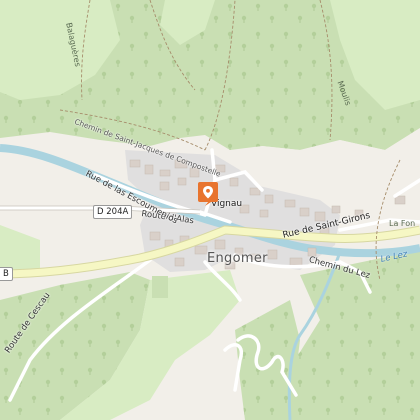  Describe the element at coordinates (208, 194) in the screenshot. I see `map-pin-icon` at that location.